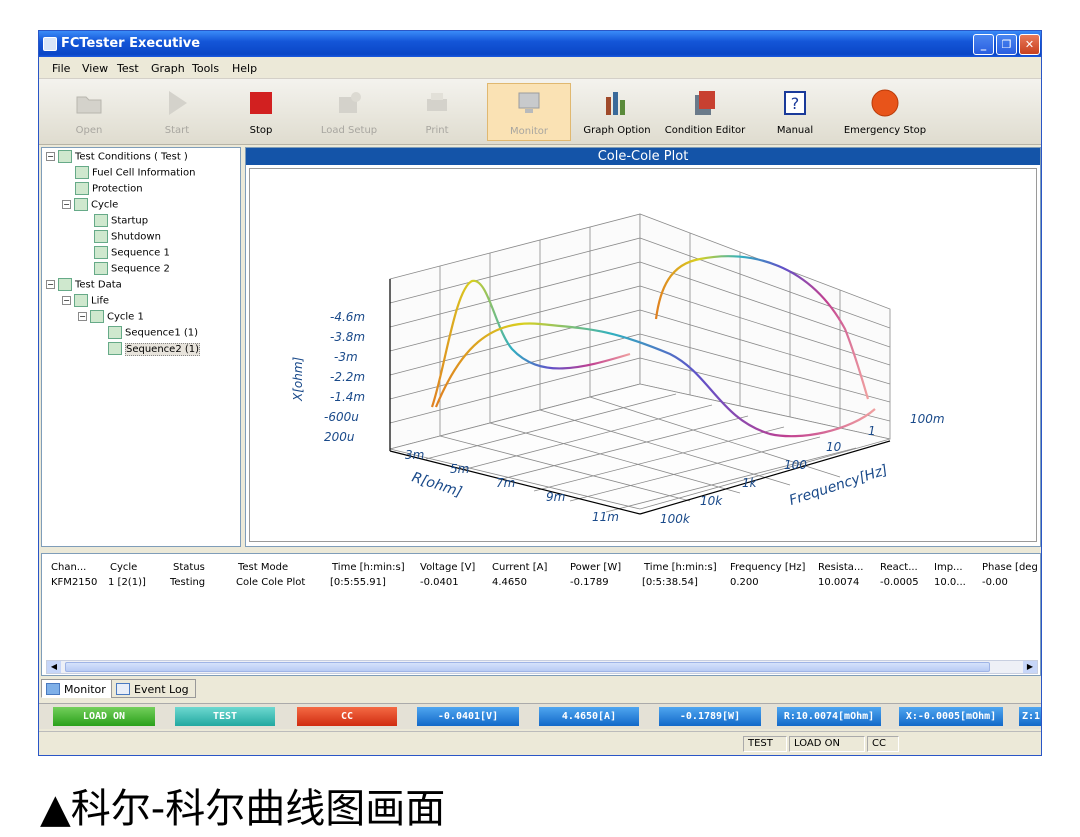 The image size is (1080, 837). What do you see at coordinates (680, 567) in the screenshot?
I see `col-header-time-2: Time [h:min:s]` at bounding box center [680, 567].